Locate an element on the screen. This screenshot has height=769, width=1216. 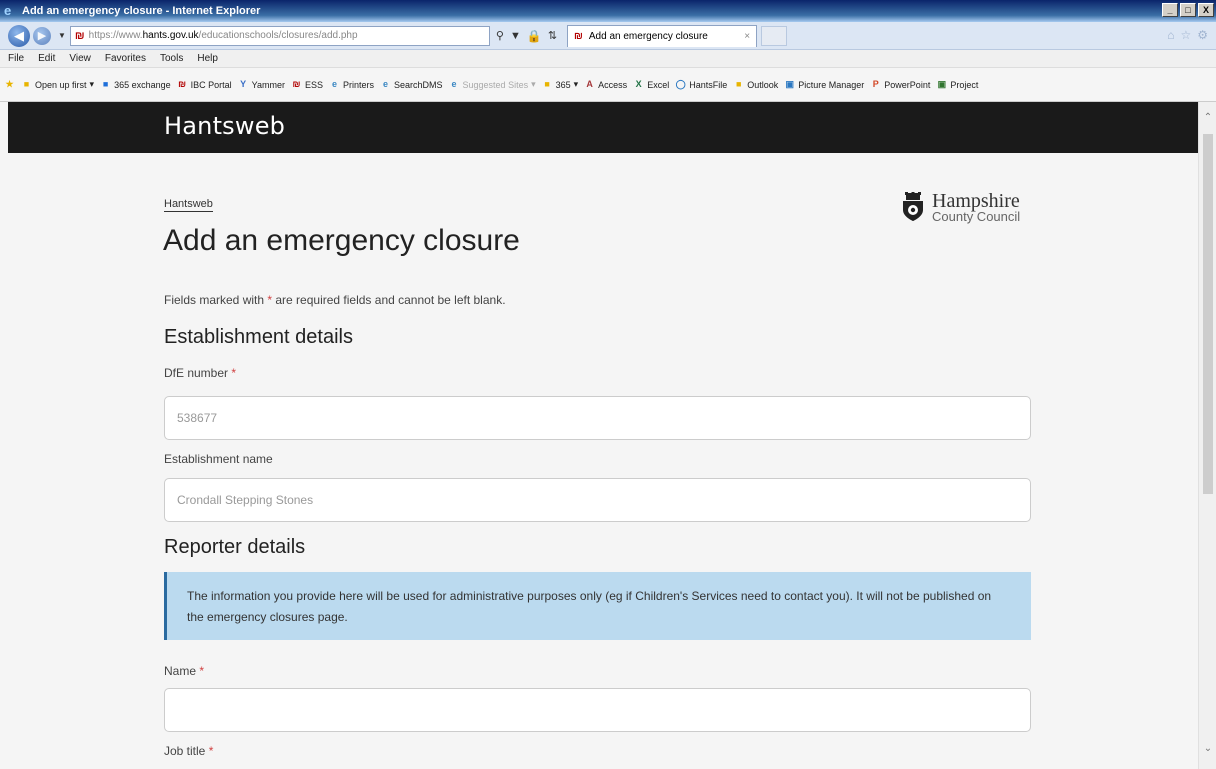
logo-line2: County Council is located at coordinates (976, 216).